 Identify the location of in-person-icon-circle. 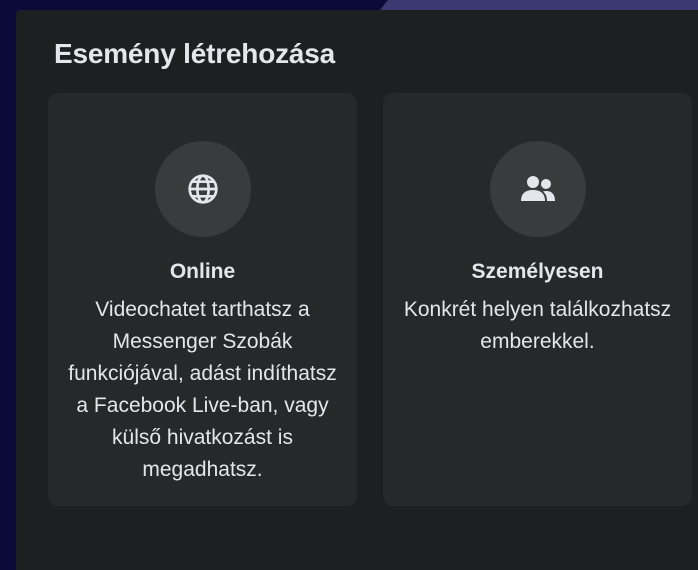
(537, 189).